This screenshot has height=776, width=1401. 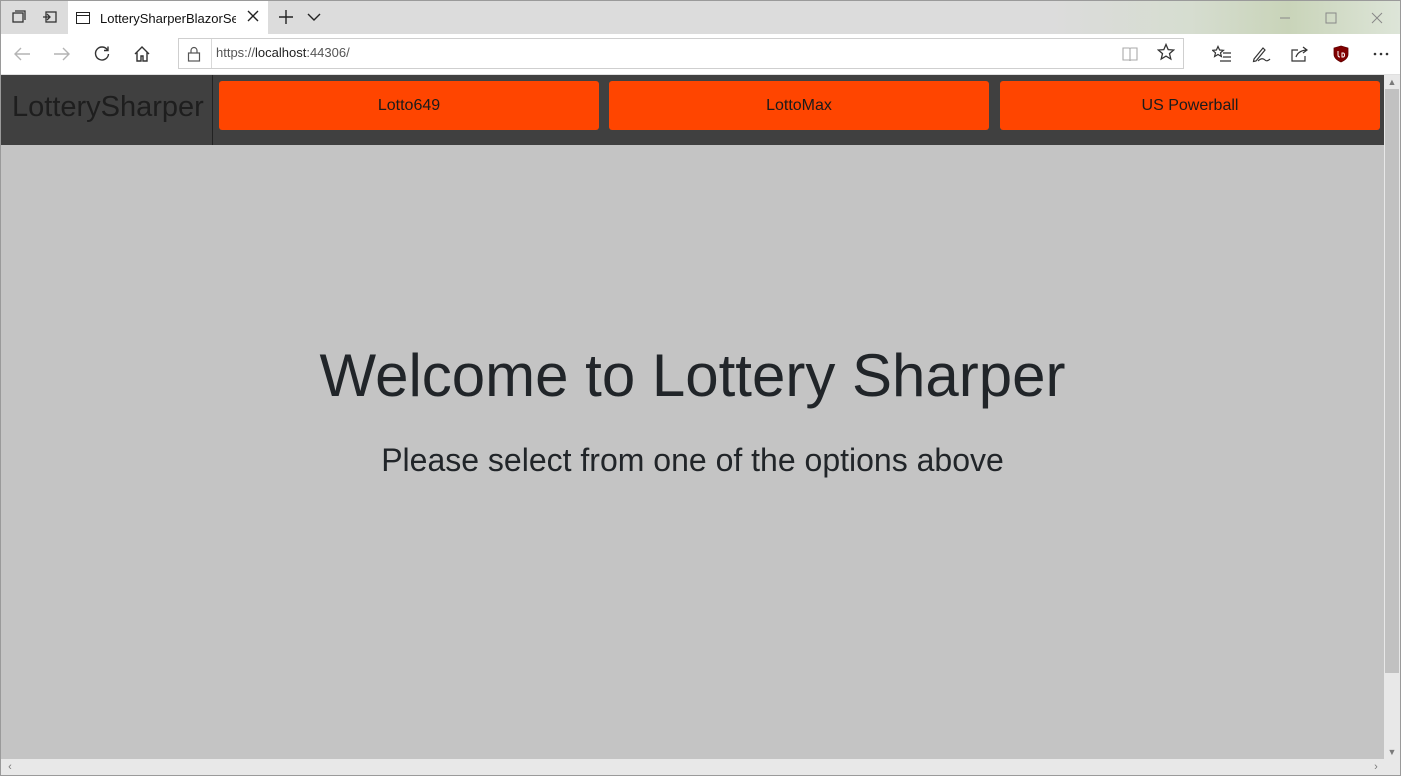 What do you see at coordinates (692, 375) in the screenshot?
I see `welcome-heading: Welcome to Lottery Sharper` at bounding box center [692, 375].